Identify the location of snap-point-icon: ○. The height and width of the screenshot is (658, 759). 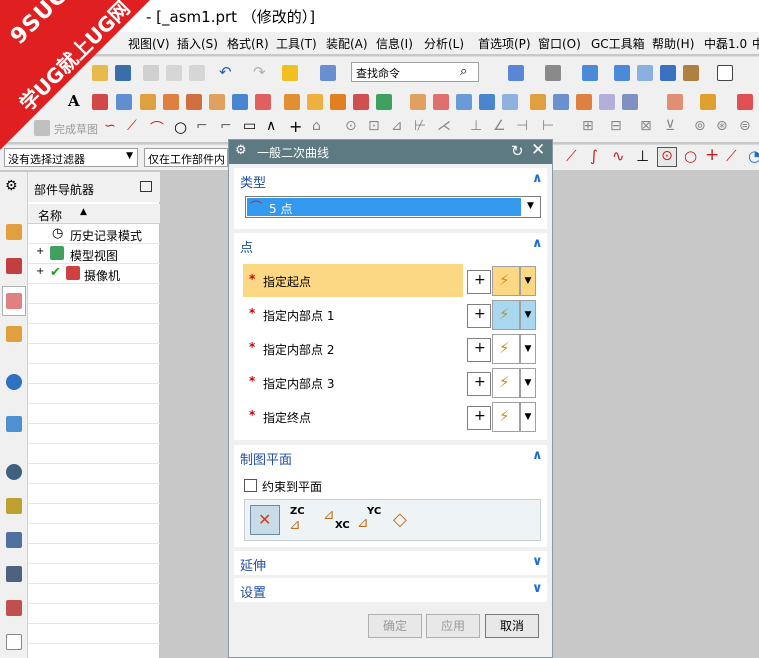
(690, 156).